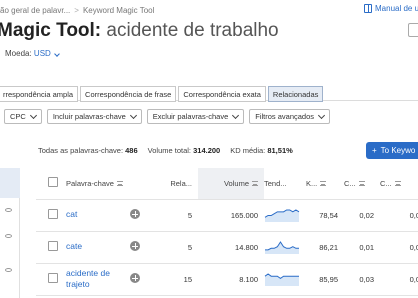 The width and height of the screenshot is (418, 298). What do you see at coordinates (118, 10) in the screenshot?
I see `breadcrumb-current: Keyword Magic Tool` at bounding box center [118, 10].